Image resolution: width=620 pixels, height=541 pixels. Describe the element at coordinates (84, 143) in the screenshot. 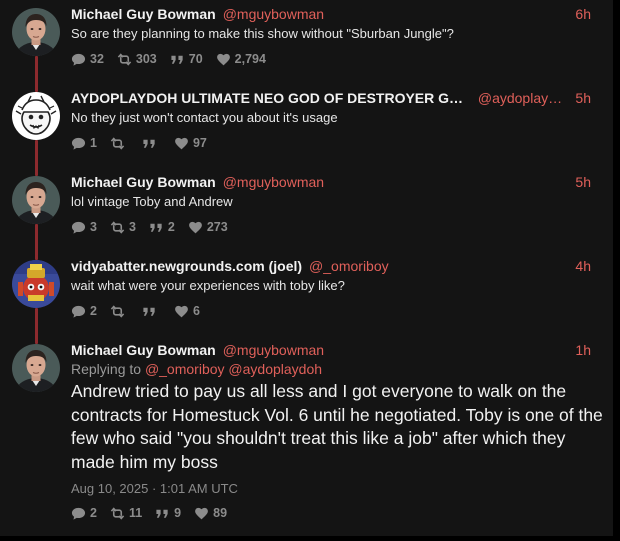

I see `reply-stat: 1` at that location.